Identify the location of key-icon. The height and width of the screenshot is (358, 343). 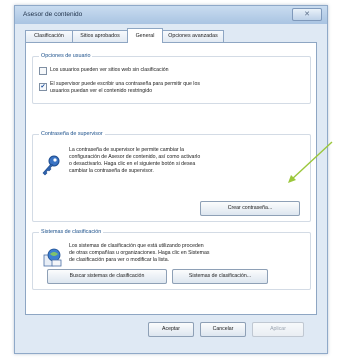
(51, 165).